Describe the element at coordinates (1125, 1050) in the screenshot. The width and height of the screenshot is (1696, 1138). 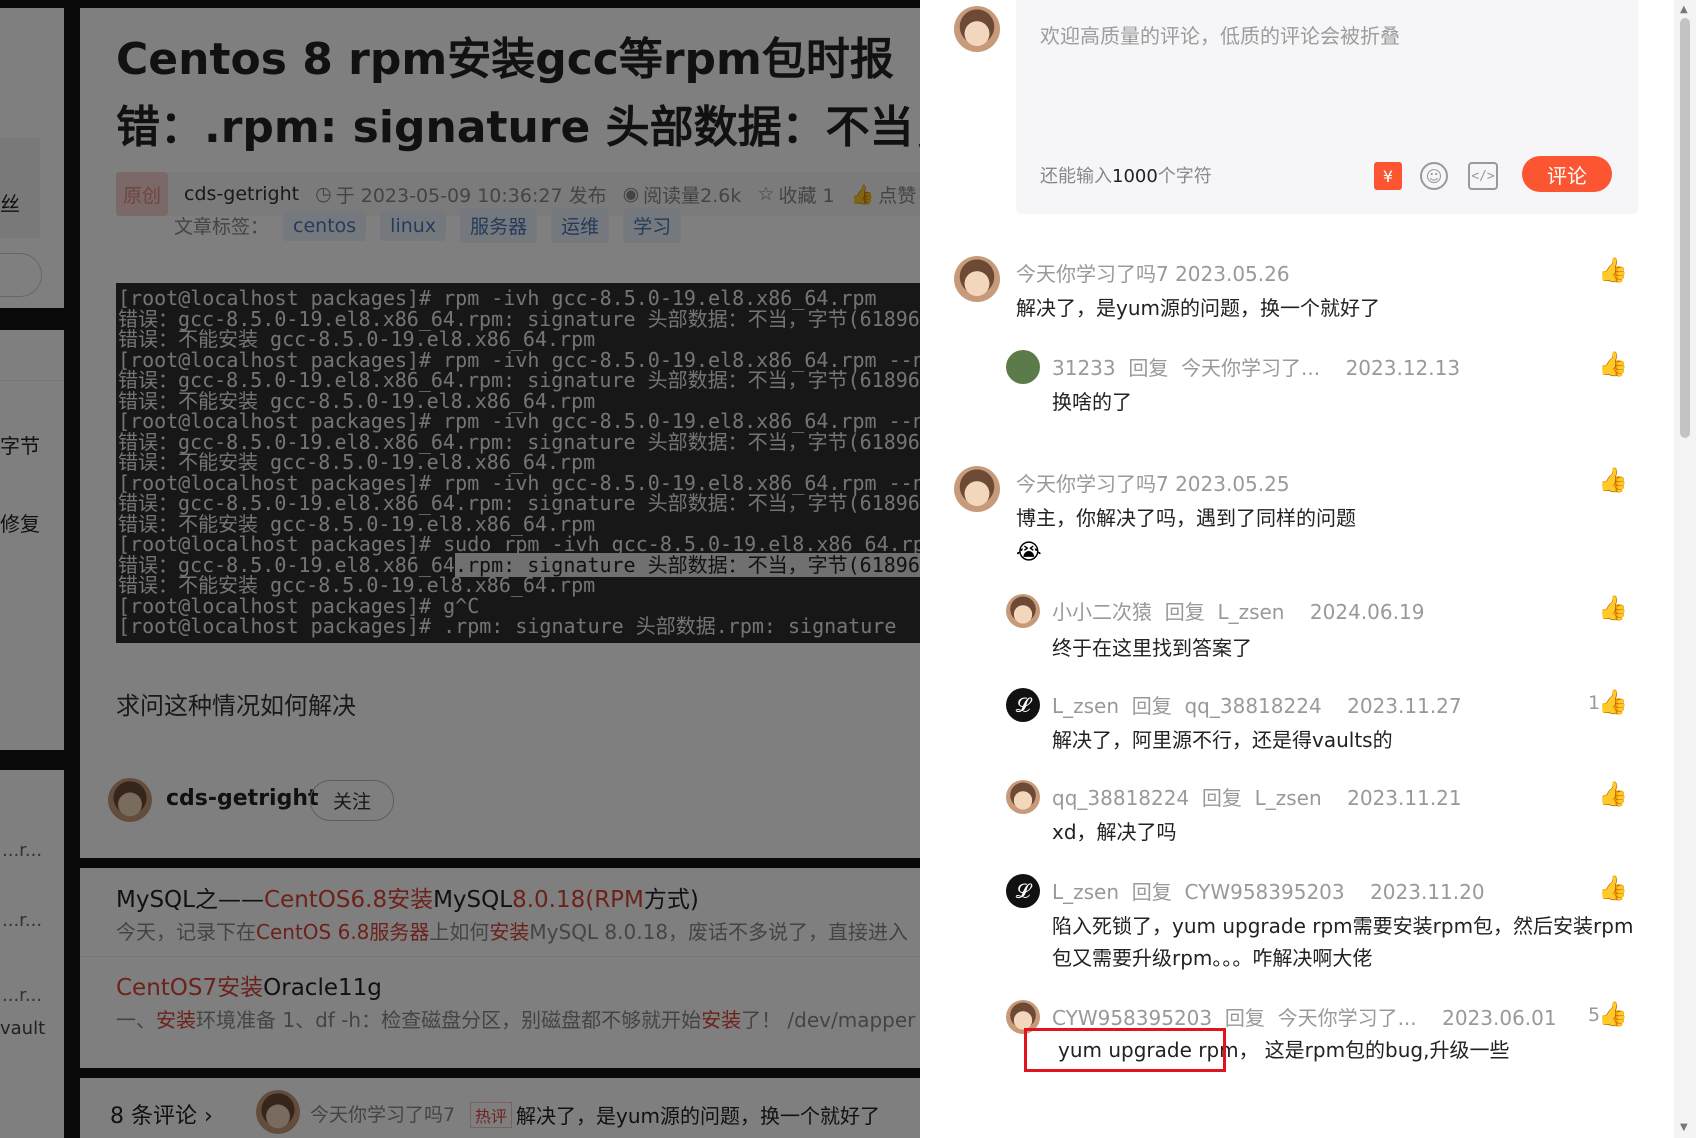
I see `highlight-annotation` at that location.